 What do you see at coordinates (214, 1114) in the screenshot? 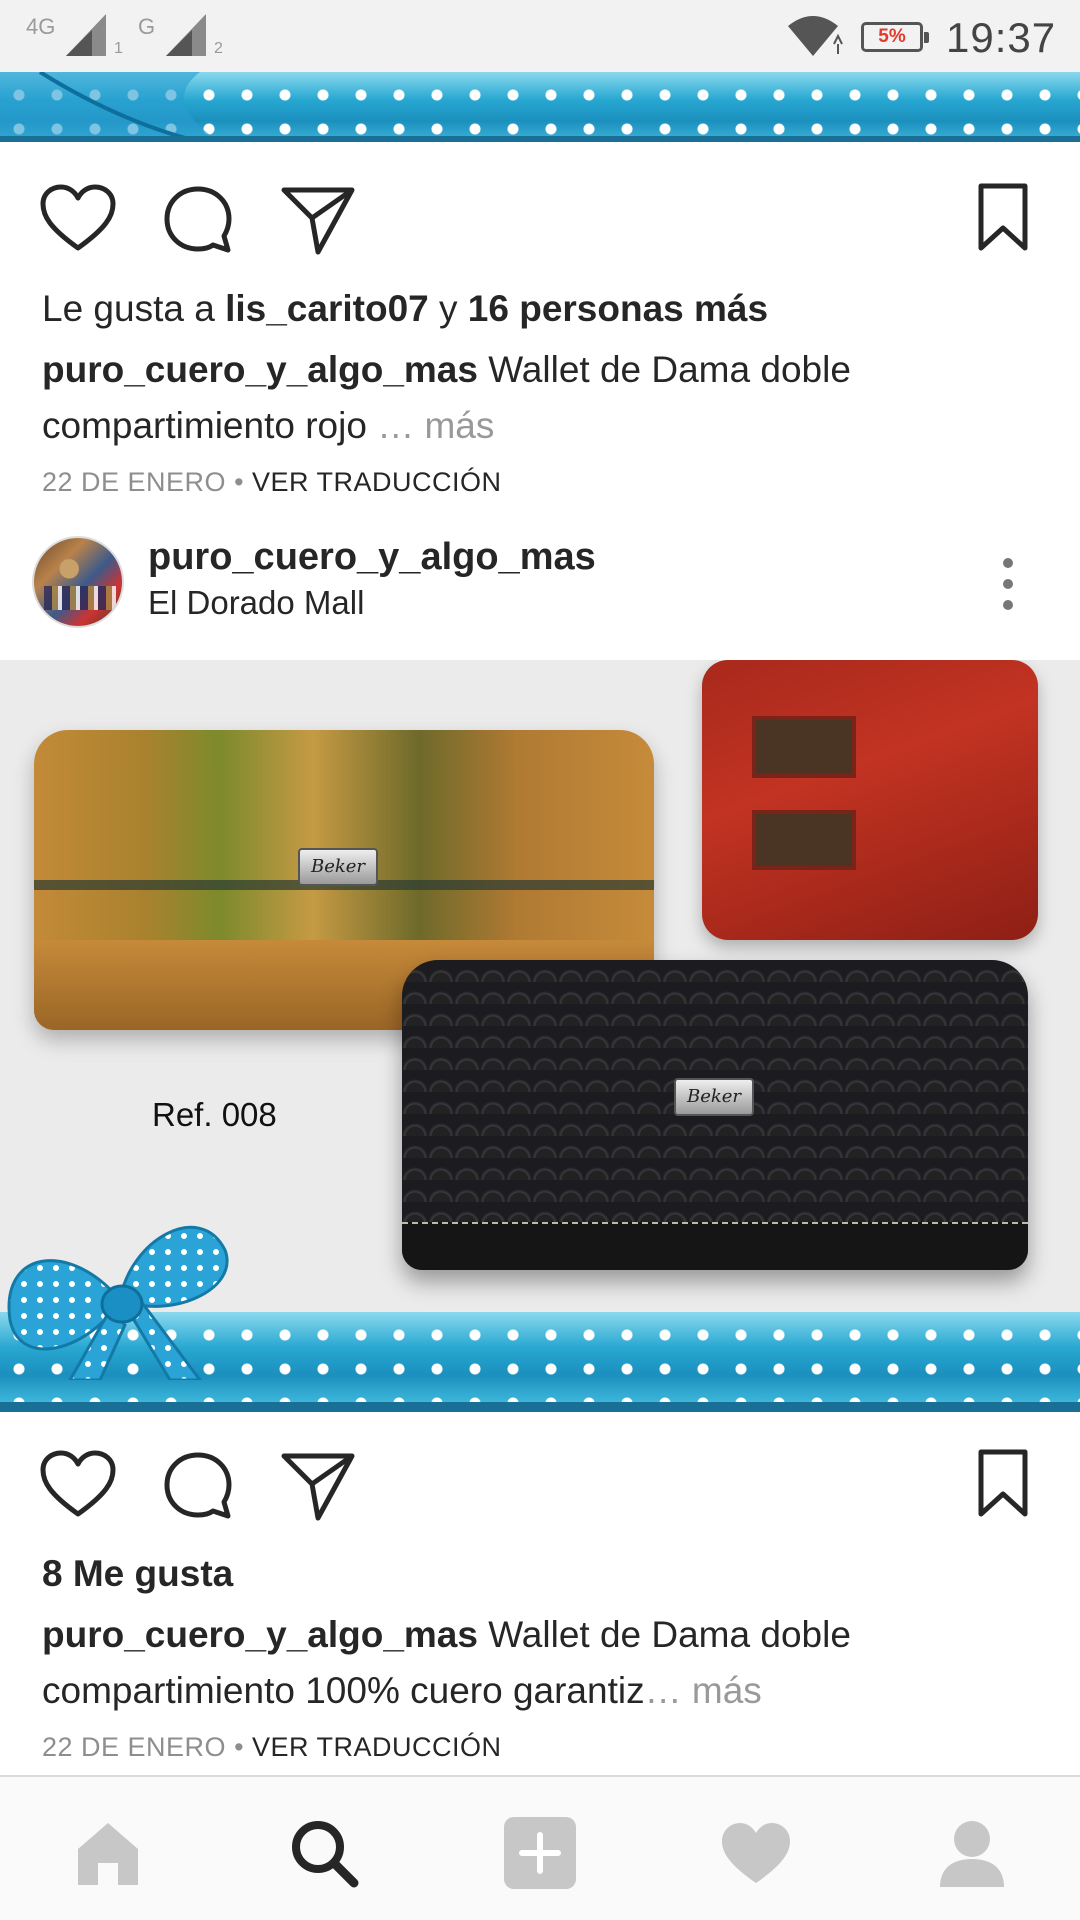
I see `reference-label: Ref. 008` at bounding box center [214, 1114].